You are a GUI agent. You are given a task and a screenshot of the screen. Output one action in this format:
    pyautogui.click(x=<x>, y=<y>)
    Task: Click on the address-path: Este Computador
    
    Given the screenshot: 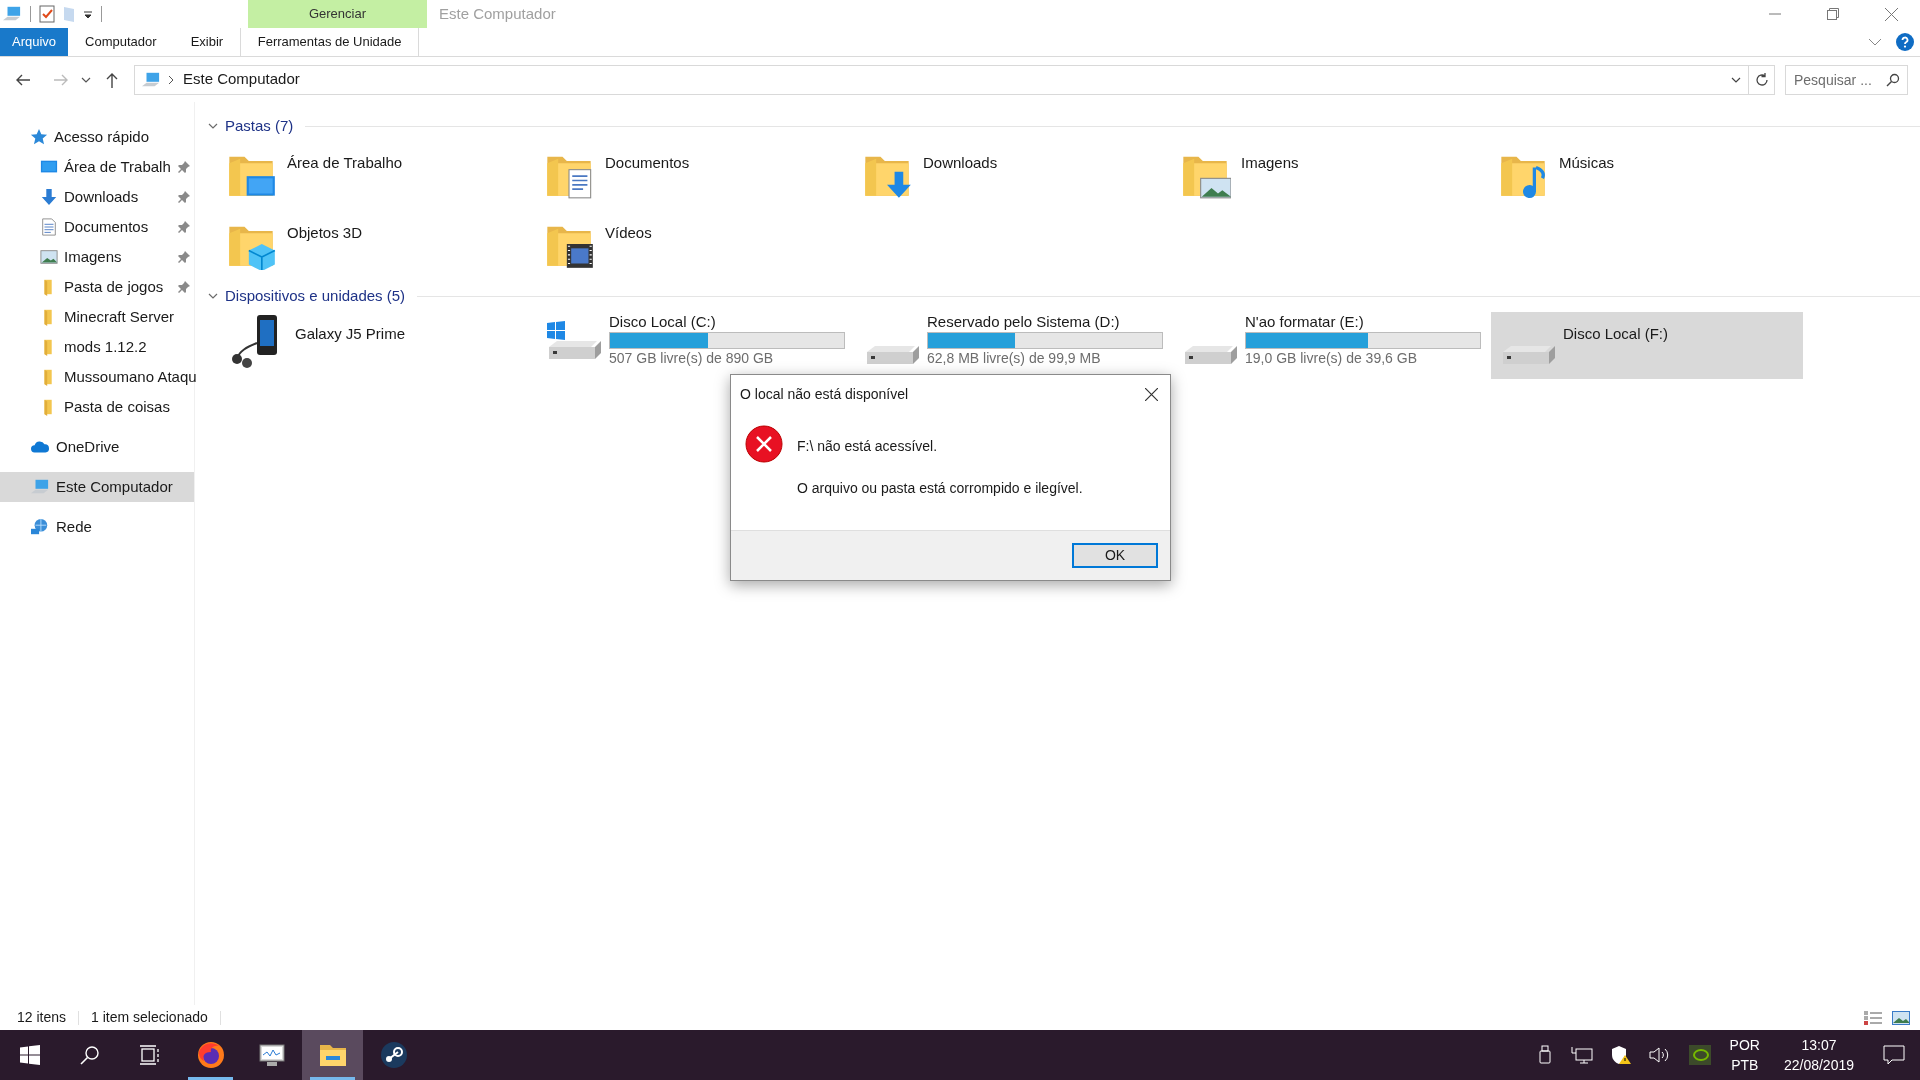 What is the action you would take?
    pyautogui.click(x=241, y=79)
    